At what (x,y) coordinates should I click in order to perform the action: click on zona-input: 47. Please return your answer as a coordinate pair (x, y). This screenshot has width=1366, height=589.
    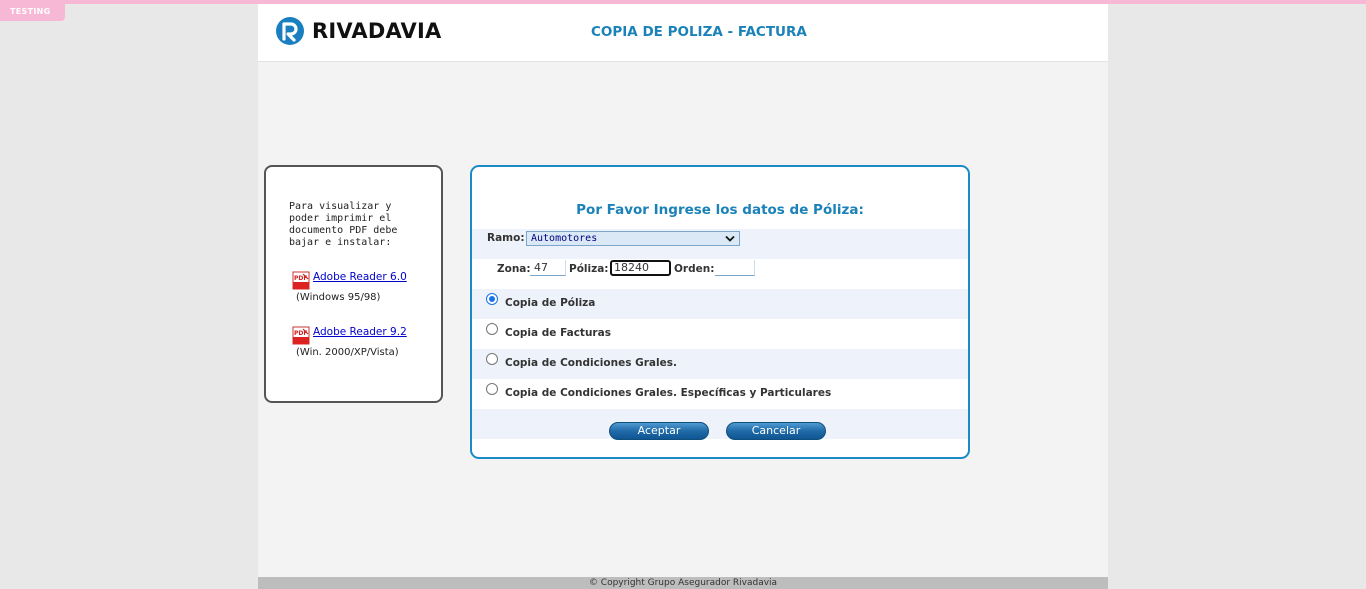
    Looking at the image, I should click on (548, 268).